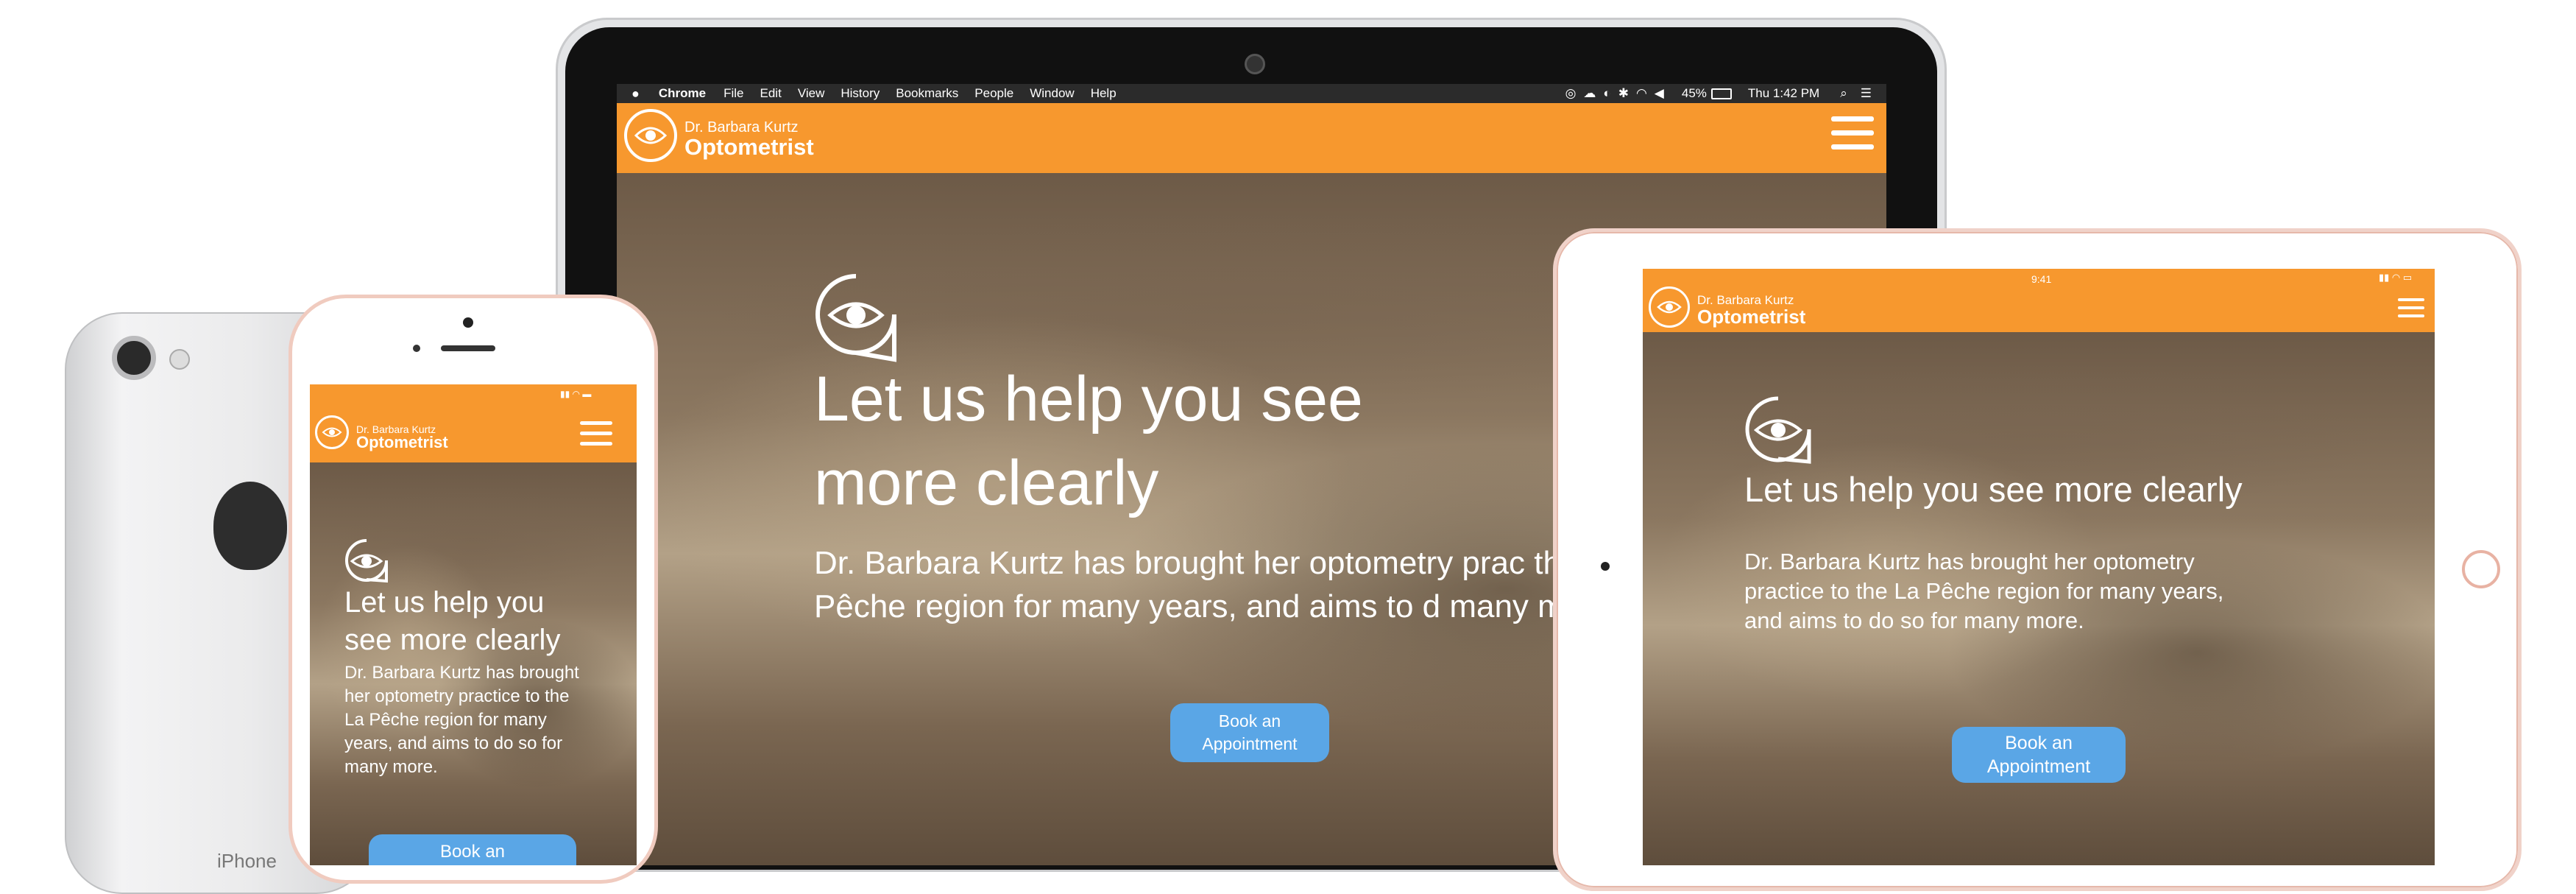 The image size is (2576, 894). What do you see at coordinates (134, 358) in the screenshot?
I see `iphone-back-camera` at bounding box center [134, 358].